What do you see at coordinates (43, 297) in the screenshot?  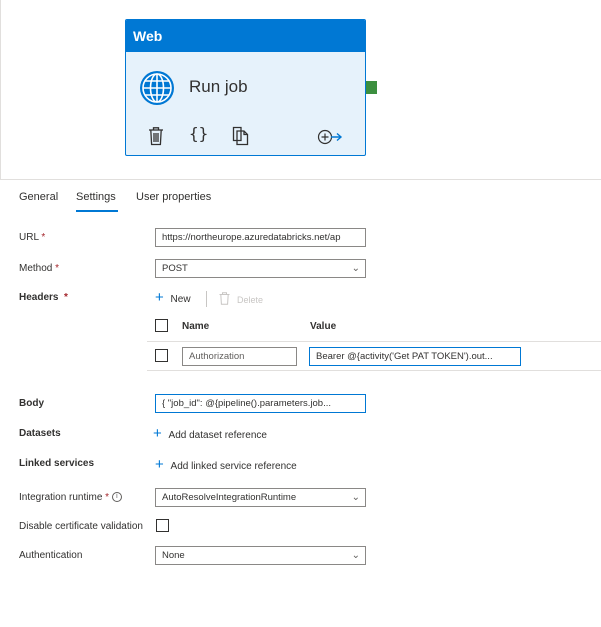 I see `headers-label: Headers *` at bounding box center [43, 297].